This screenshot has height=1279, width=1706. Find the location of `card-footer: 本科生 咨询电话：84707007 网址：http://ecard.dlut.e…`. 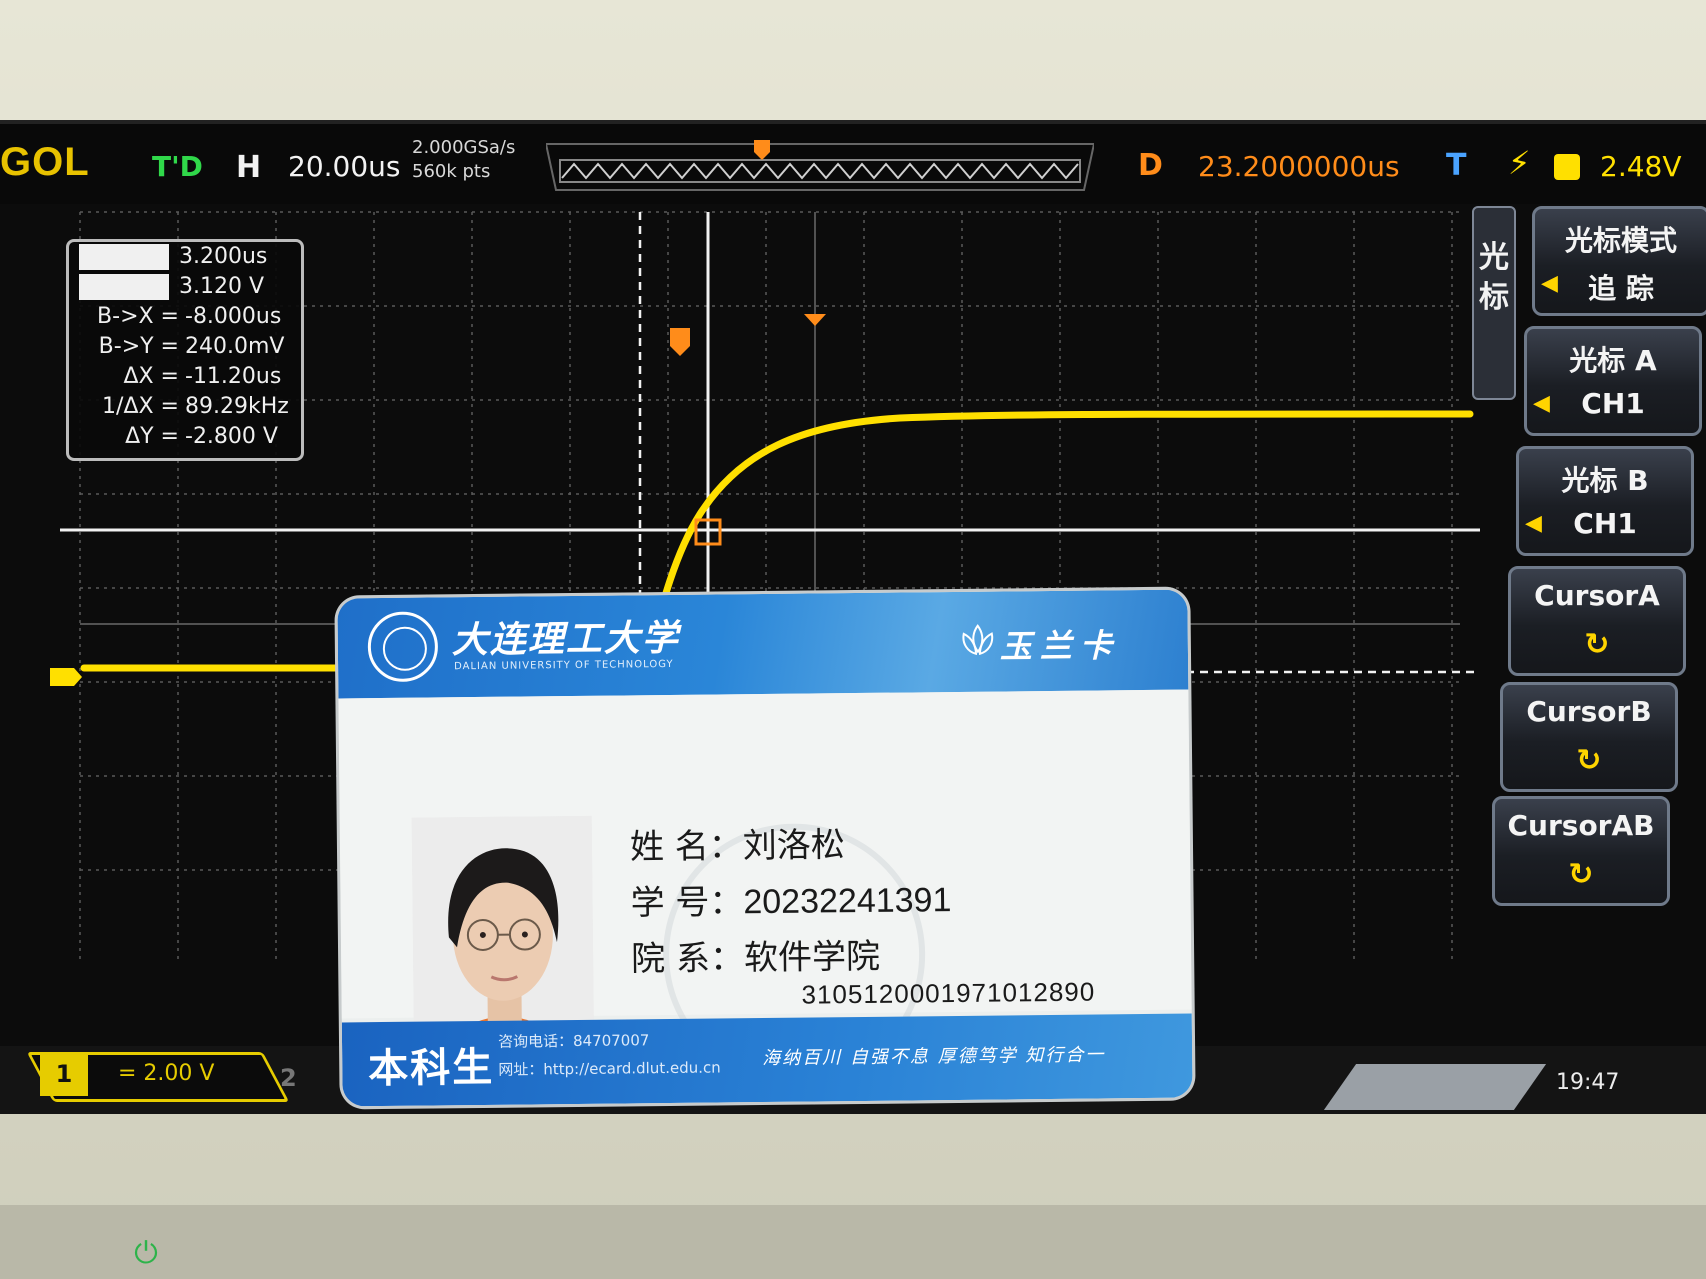

card-footer: 本科生 咨询电话：84707007 网址：http://ecard.dlut.e… is located at coordinates (767, 1060).